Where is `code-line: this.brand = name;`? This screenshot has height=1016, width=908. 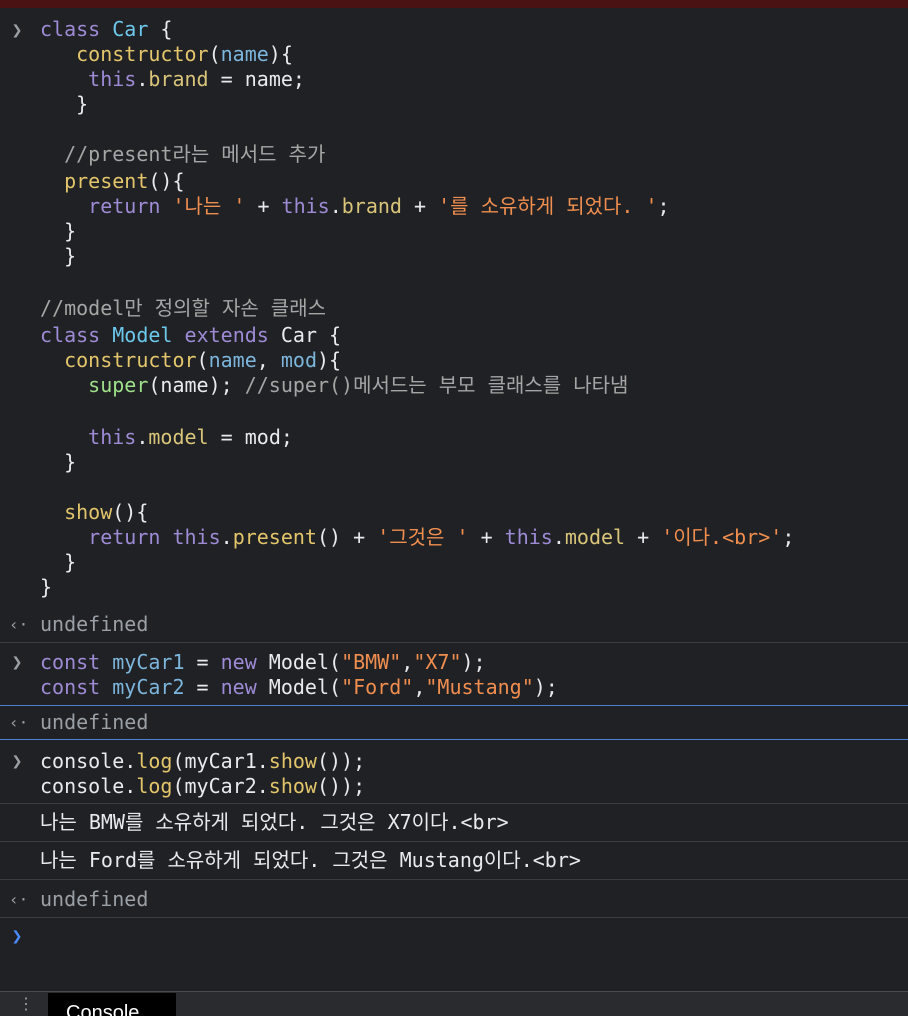 code-line: this.brand = name; is located at coordinates (196, 79).